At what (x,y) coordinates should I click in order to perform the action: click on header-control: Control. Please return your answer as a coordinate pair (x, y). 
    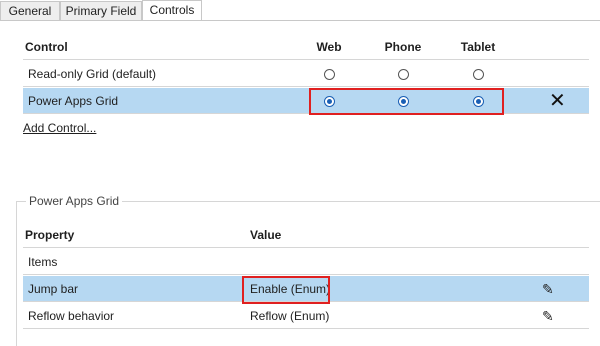
    Looking at the image, I should click on (46, 47).